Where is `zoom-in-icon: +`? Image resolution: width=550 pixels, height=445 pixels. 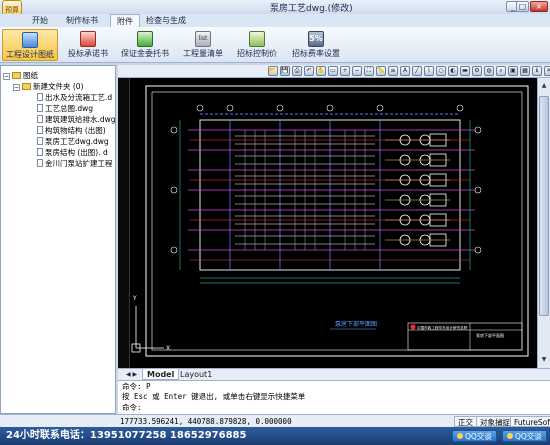 zoom-in-icon: + is located at coordinates (345, 71).